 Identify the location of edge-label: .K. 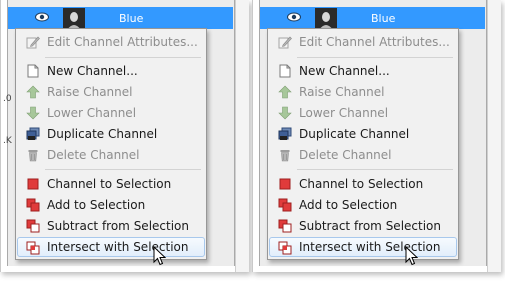
(7, 141).